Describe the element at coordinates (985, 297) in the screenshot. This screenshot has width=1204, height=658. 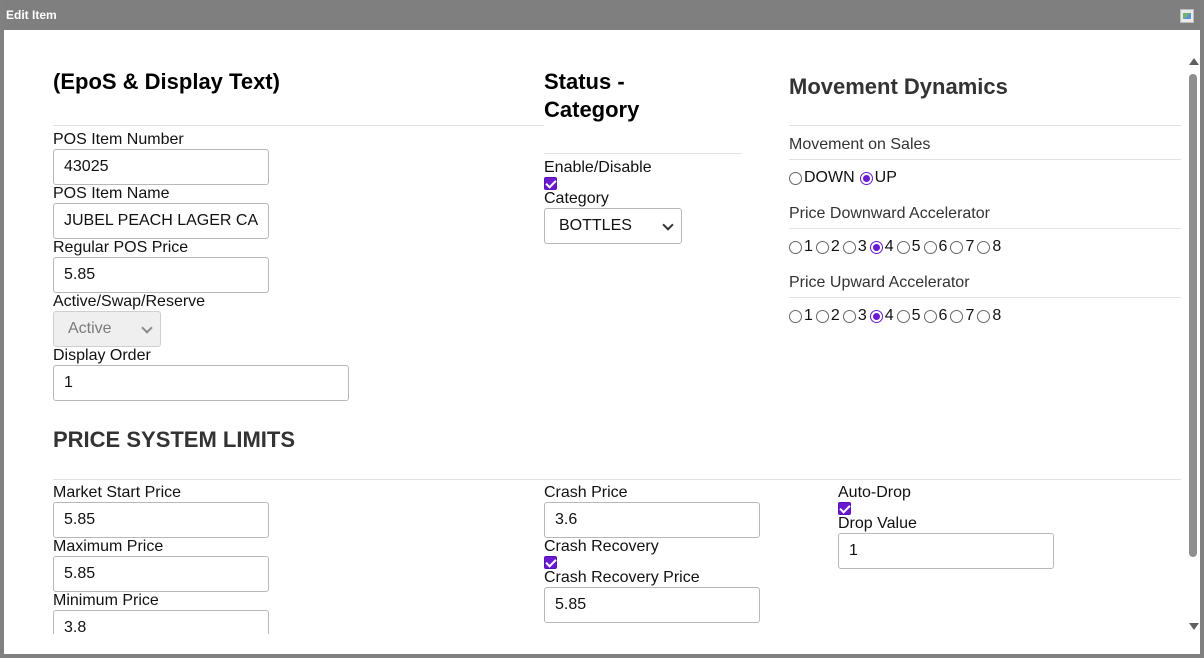
I see `upward-divider` at that location.